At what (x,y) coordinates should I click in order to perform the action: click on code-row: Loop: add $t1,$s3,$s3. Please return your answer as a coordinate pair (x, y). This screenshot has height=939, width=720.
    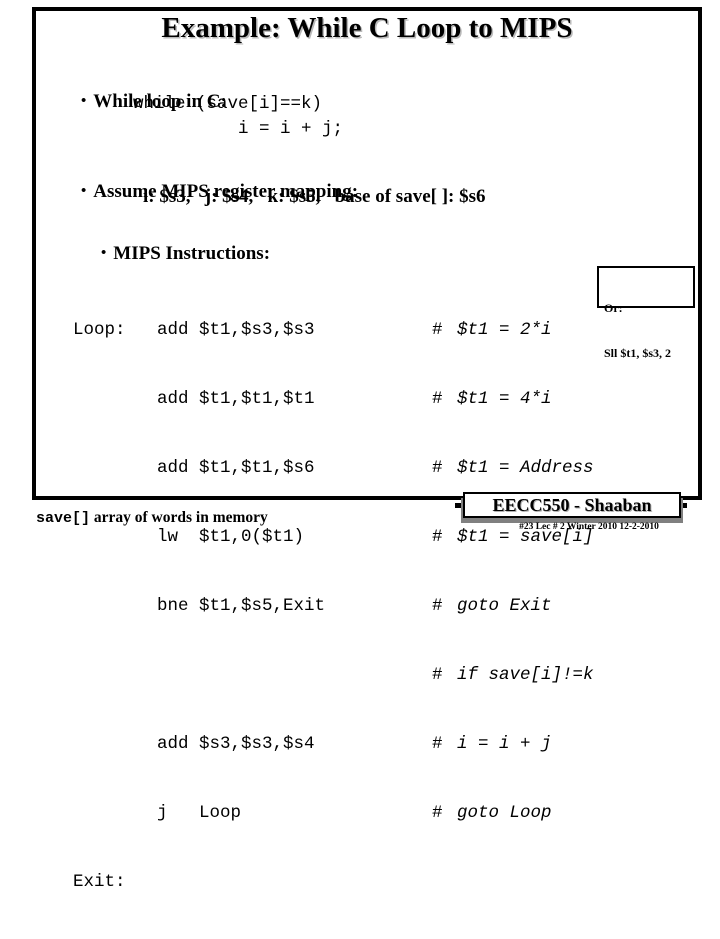
    Looking at the image, I should click on (199, 330).